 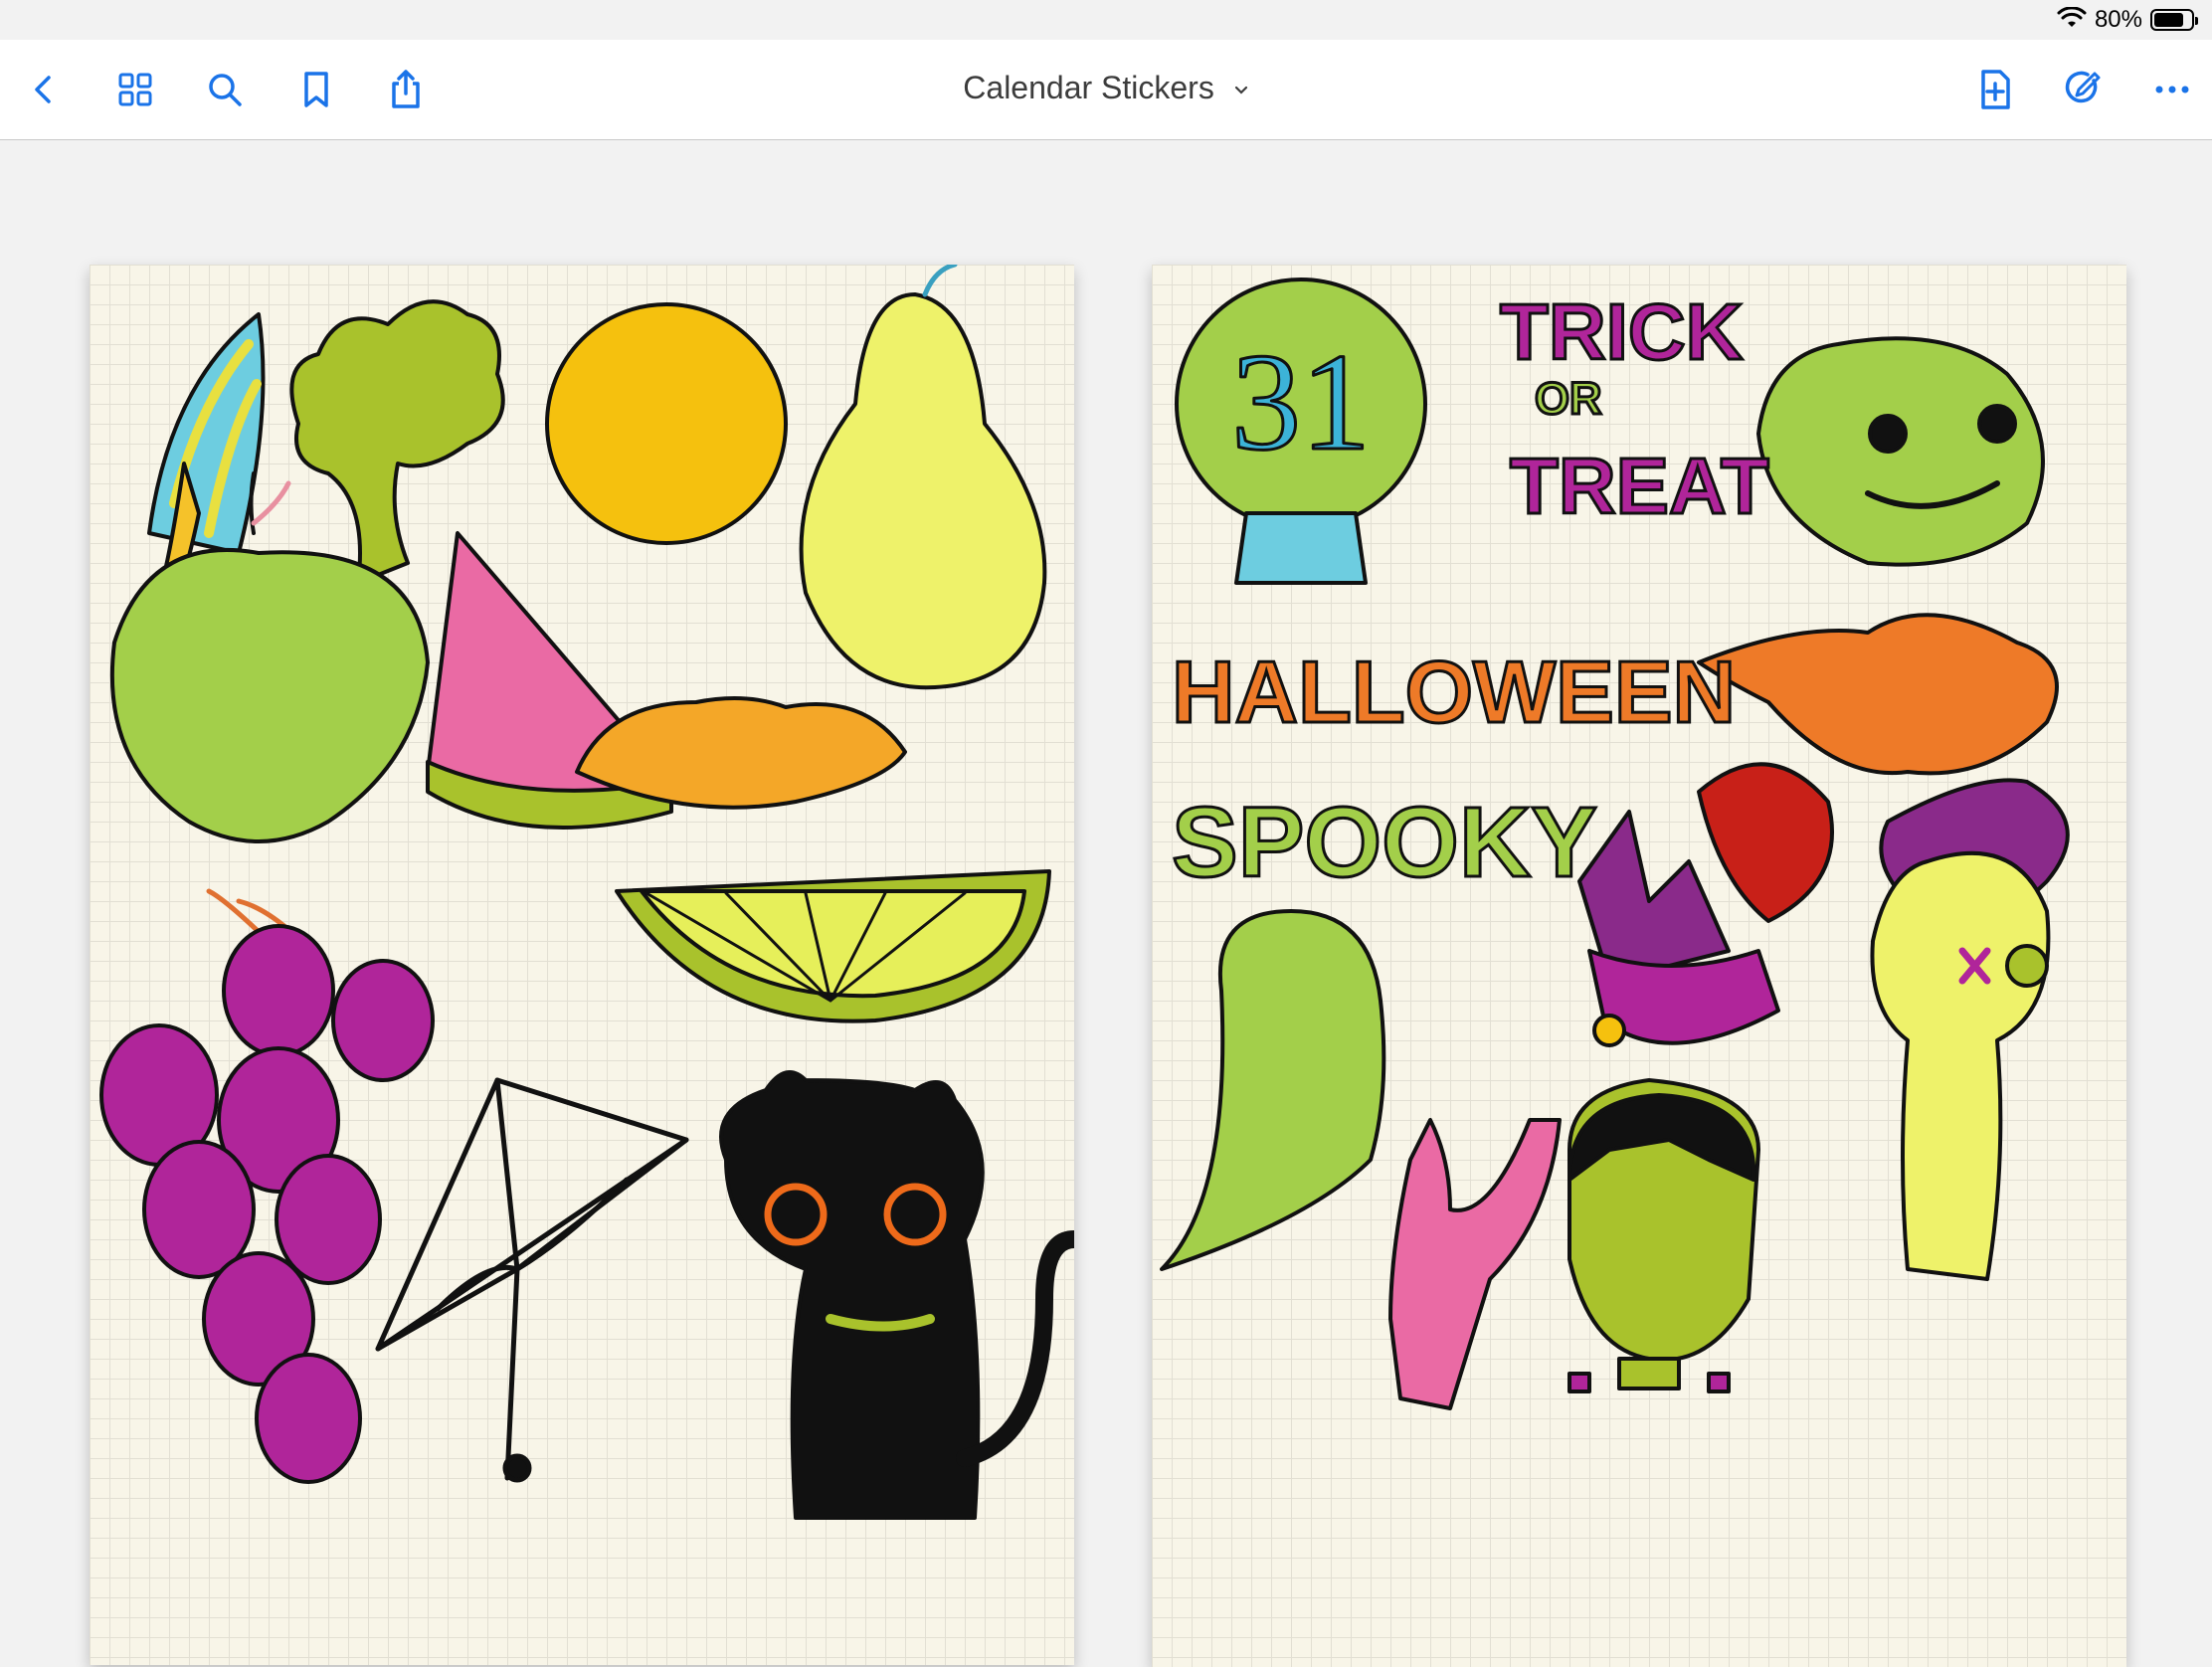 What do you see at coordinates (1900, 451) in the screenshot?
I see `pumpkin-sticker` at bounding box center [1900, 451].